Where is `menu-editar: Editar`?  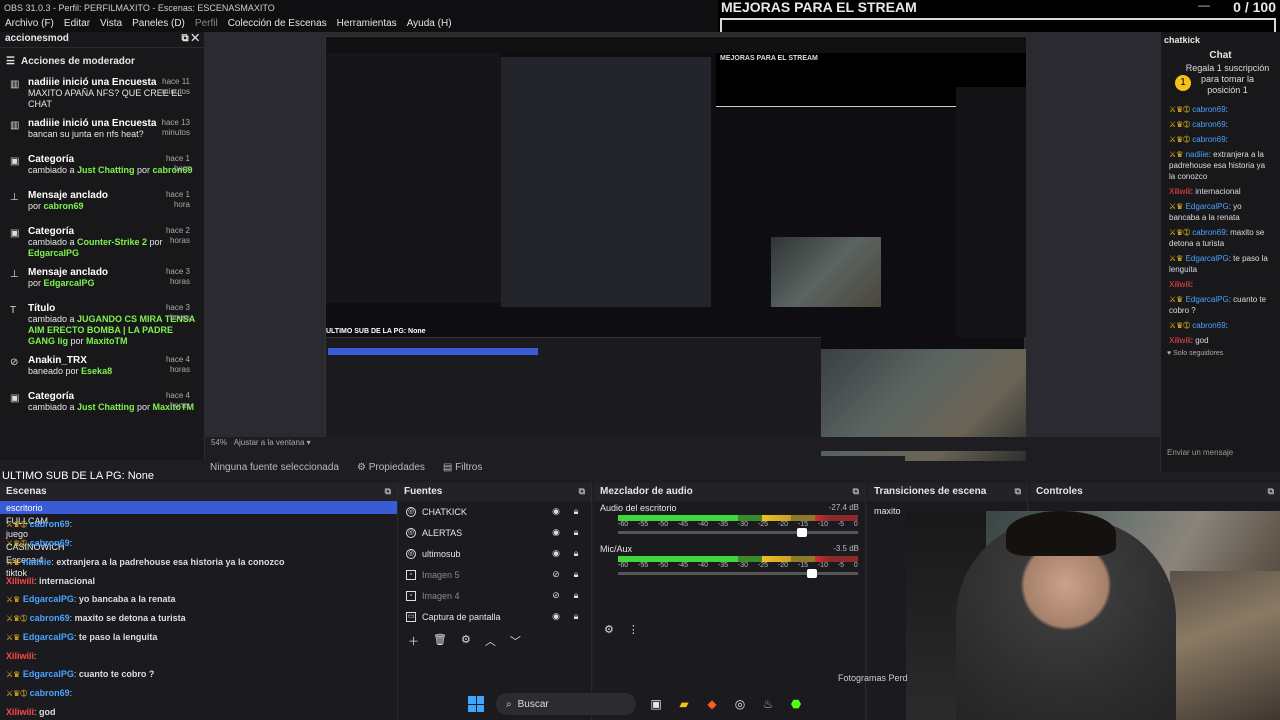
menu-editar: Editar is located at coordinates (77, 24).